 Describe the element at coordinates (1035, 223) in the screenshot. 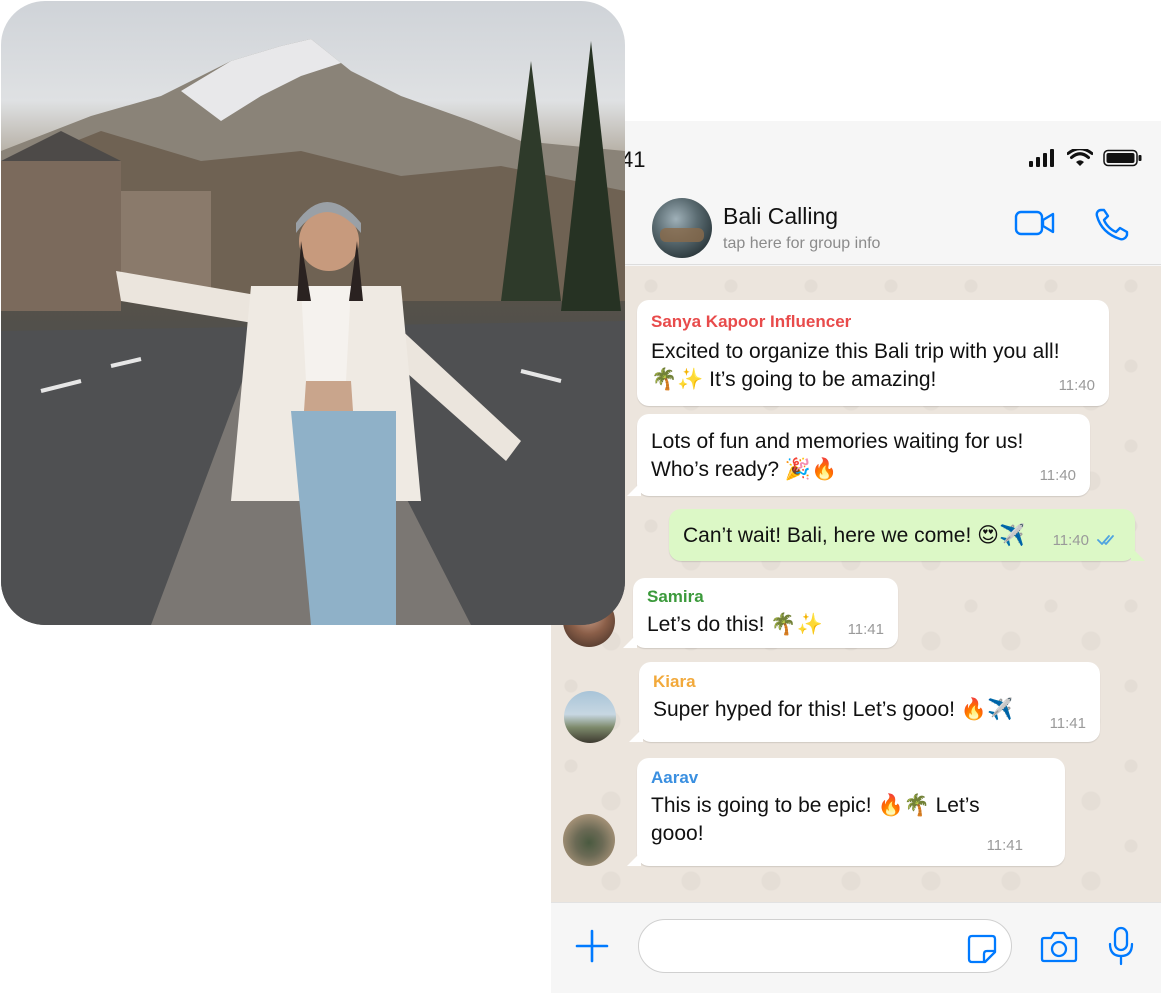

I see `video-call-icon` at that location.